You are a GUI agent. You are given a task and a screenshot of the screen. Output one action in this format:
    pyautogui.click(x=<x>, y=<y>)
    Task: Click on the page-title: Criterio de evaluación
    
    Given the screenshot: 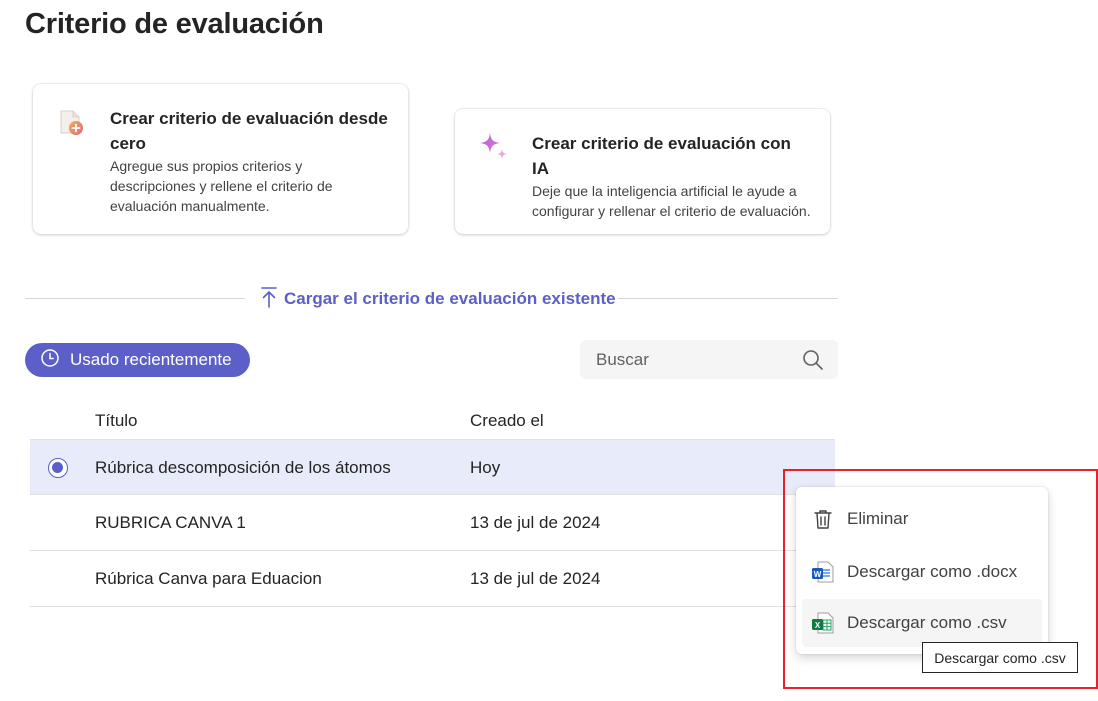 What is the action you would take?
    pyautogui.click(x=174, y=24)
    